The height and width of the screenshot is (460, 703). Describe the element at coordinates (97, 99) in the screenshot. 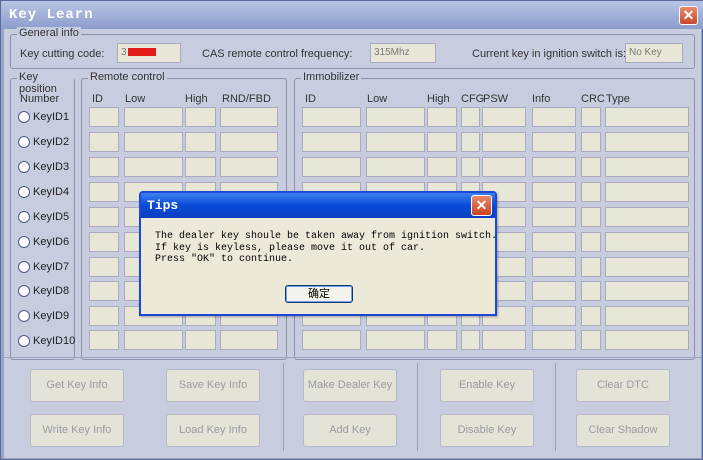

I see `rc-header-id: ID` at that location.